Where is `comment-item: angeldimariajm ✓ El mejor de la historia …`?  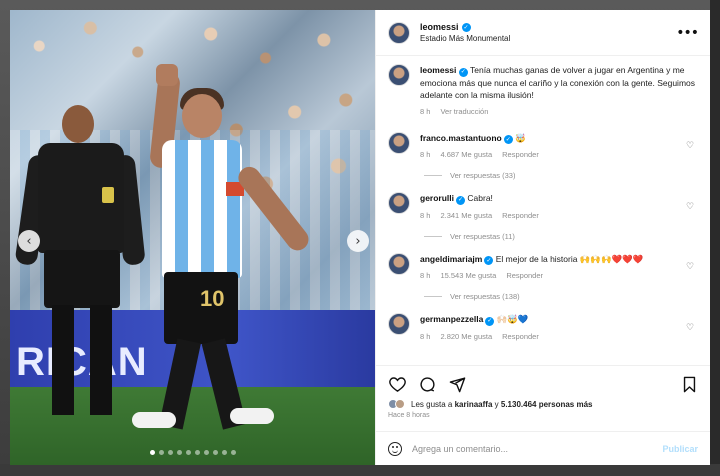
comment-item: angeldimariajm ✓ El mejor de la historia … is located at coordinates (543, 267).